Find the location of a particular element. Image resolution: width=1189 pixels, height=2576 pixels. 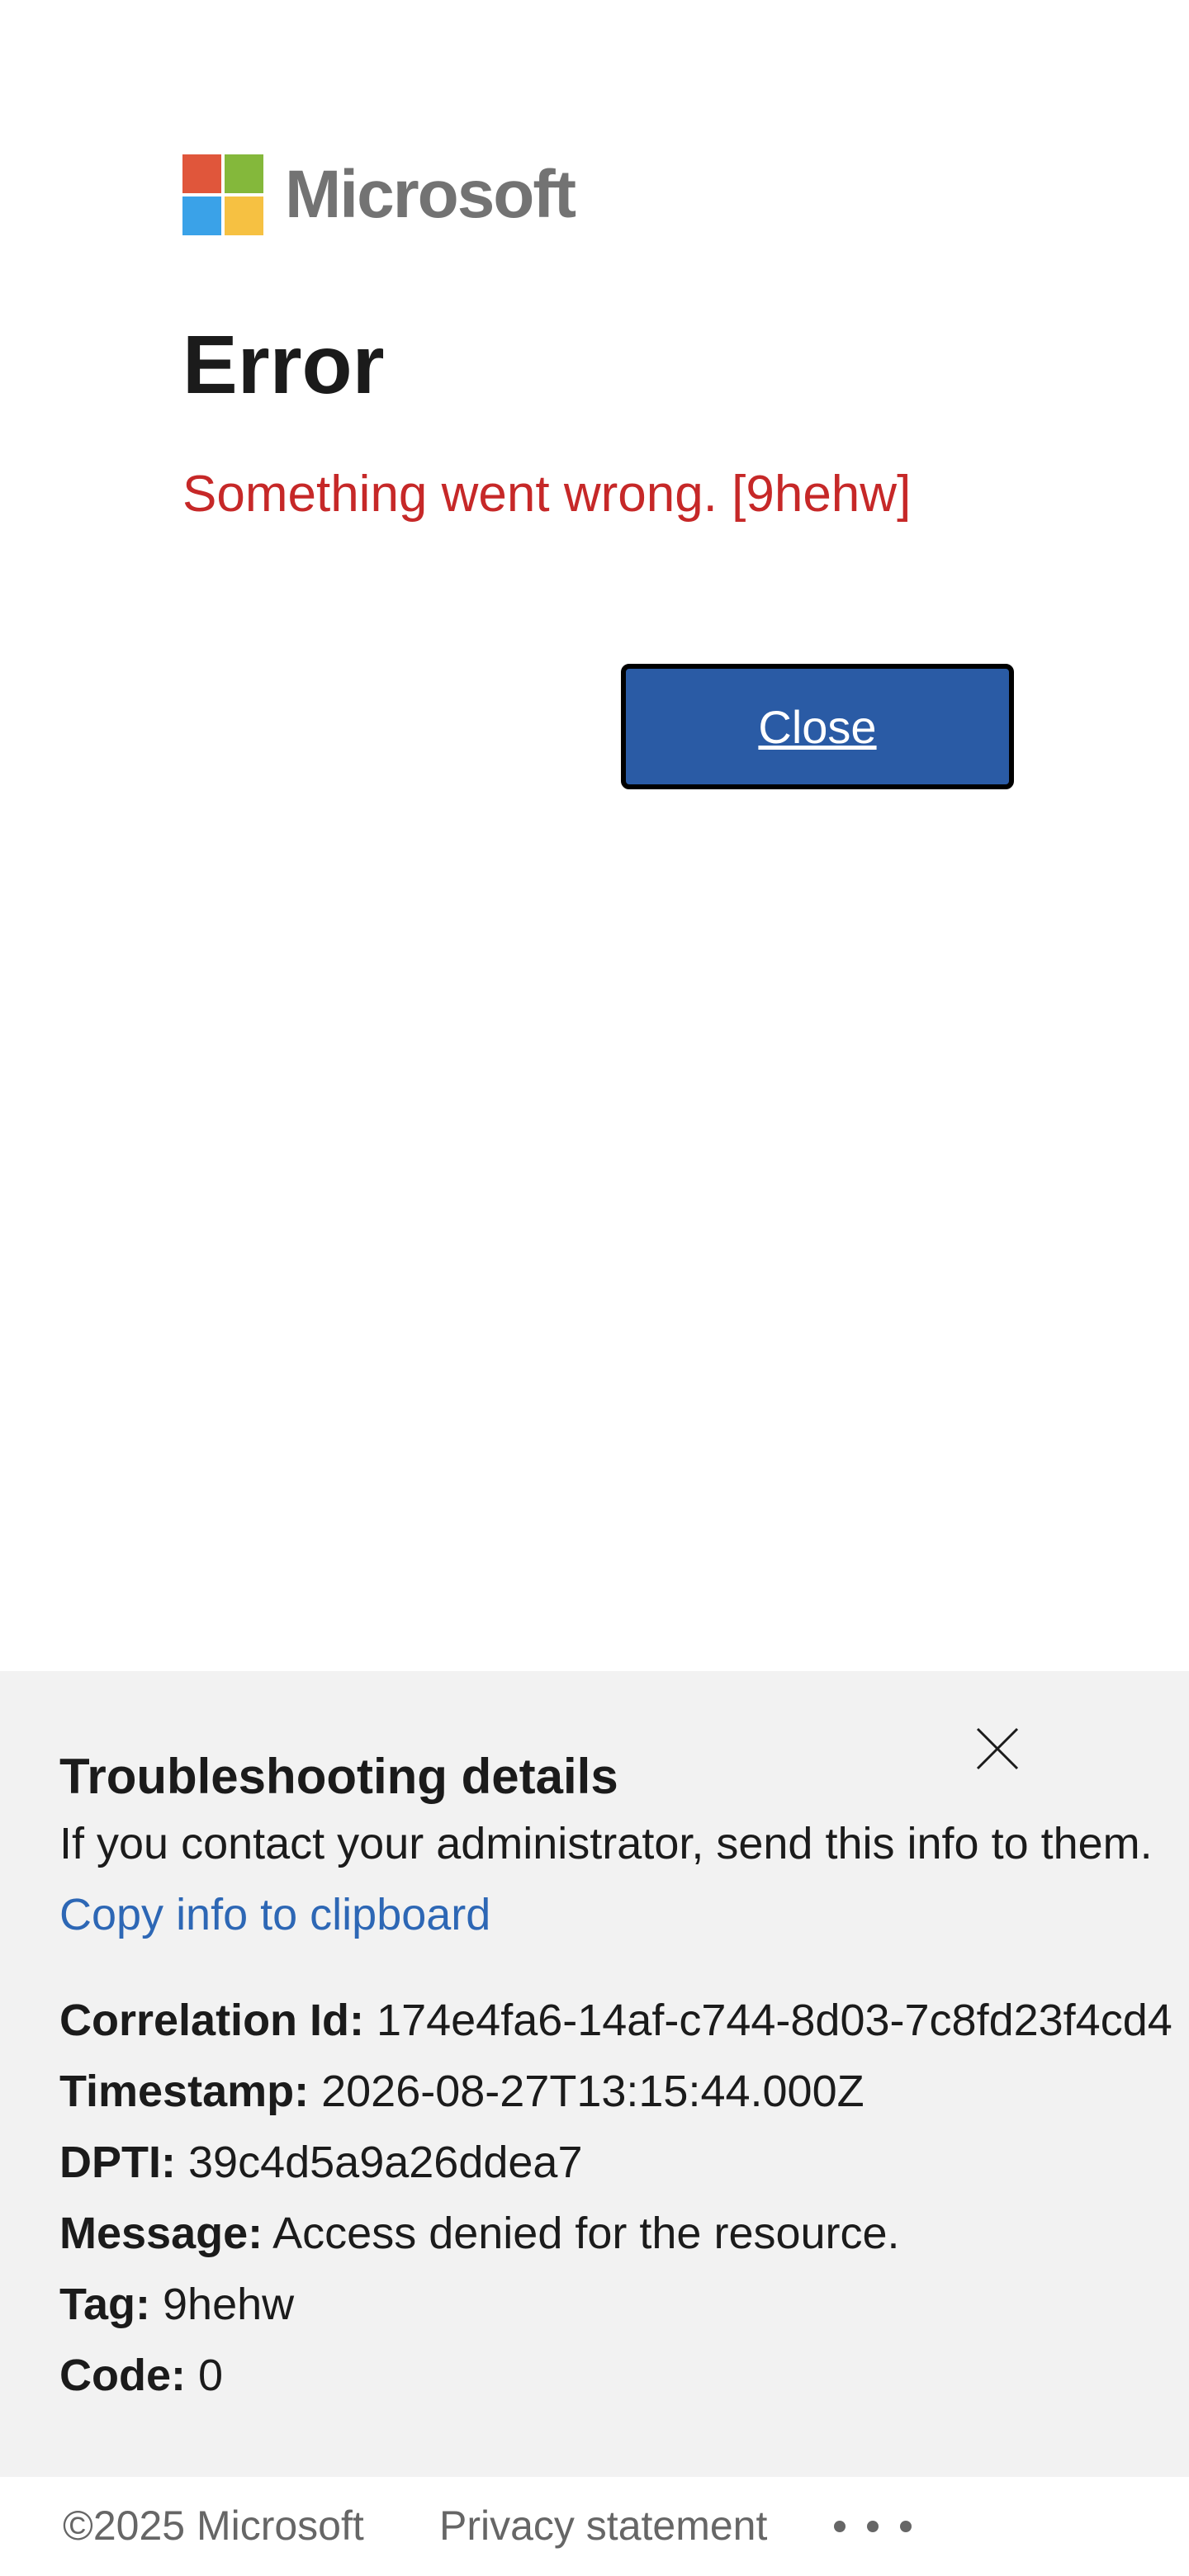

close-button: Close is located at coordinates (817, 726).